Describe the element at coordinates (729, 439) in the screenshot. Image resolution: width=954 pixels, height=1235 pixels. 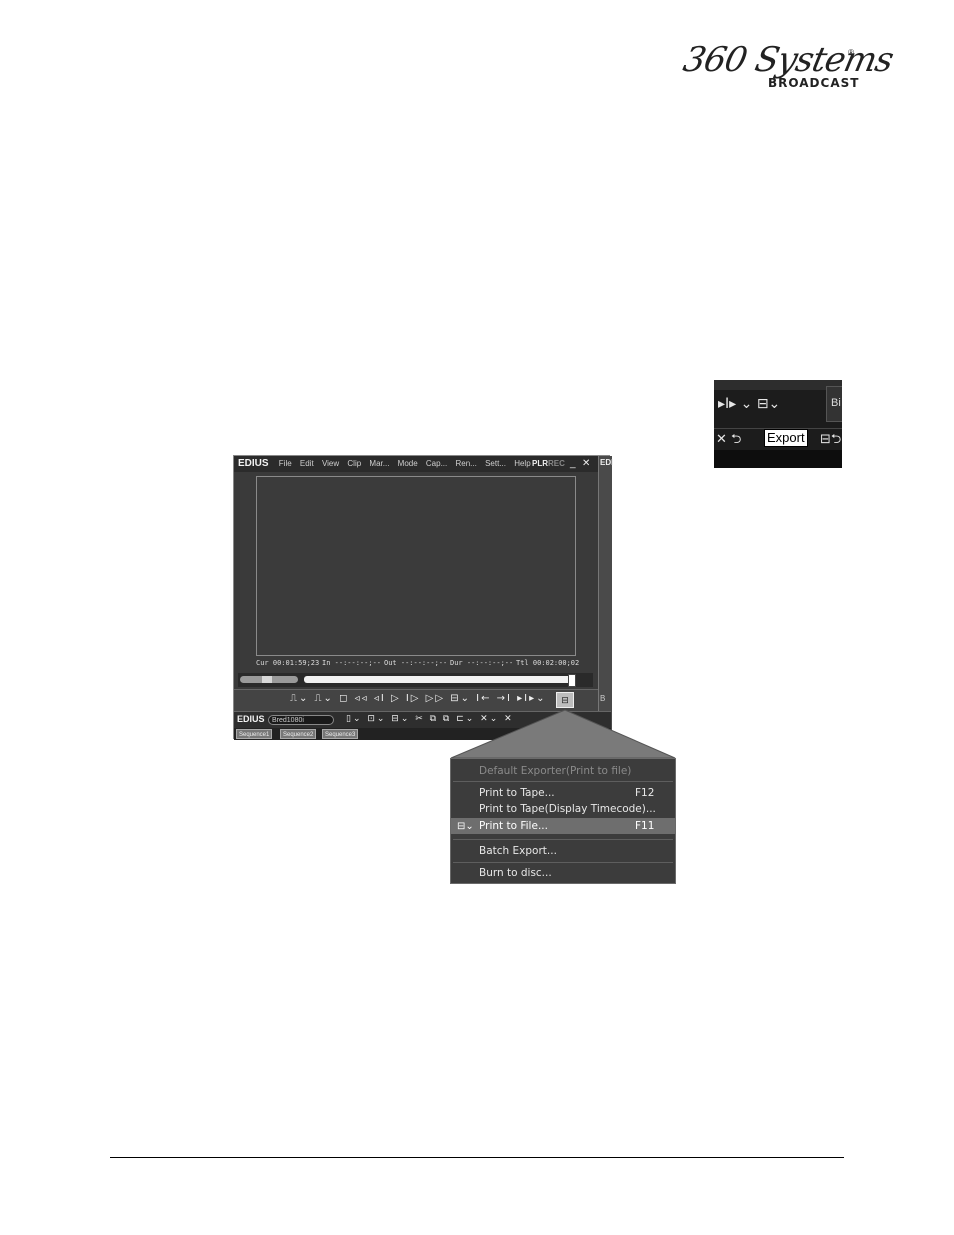
I see `inset-left-glyphs: ✕ ⮌` at that location.